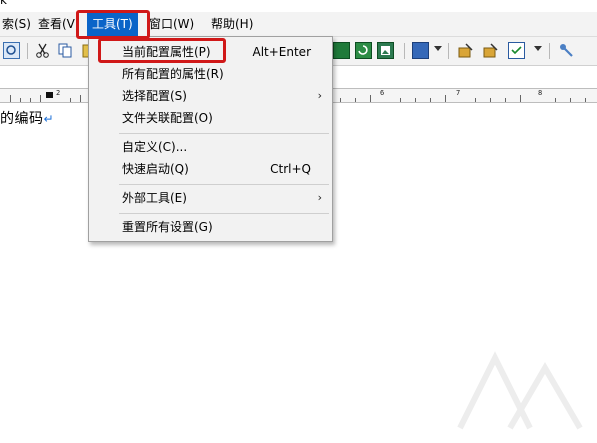 The width and height of the screenshot is (597, 443). Describe the element at coordinates (210, 169) in the screenshot. I see `menu-item-quick-launch: 快速启动(Q) Ctrl+Q` at that location.